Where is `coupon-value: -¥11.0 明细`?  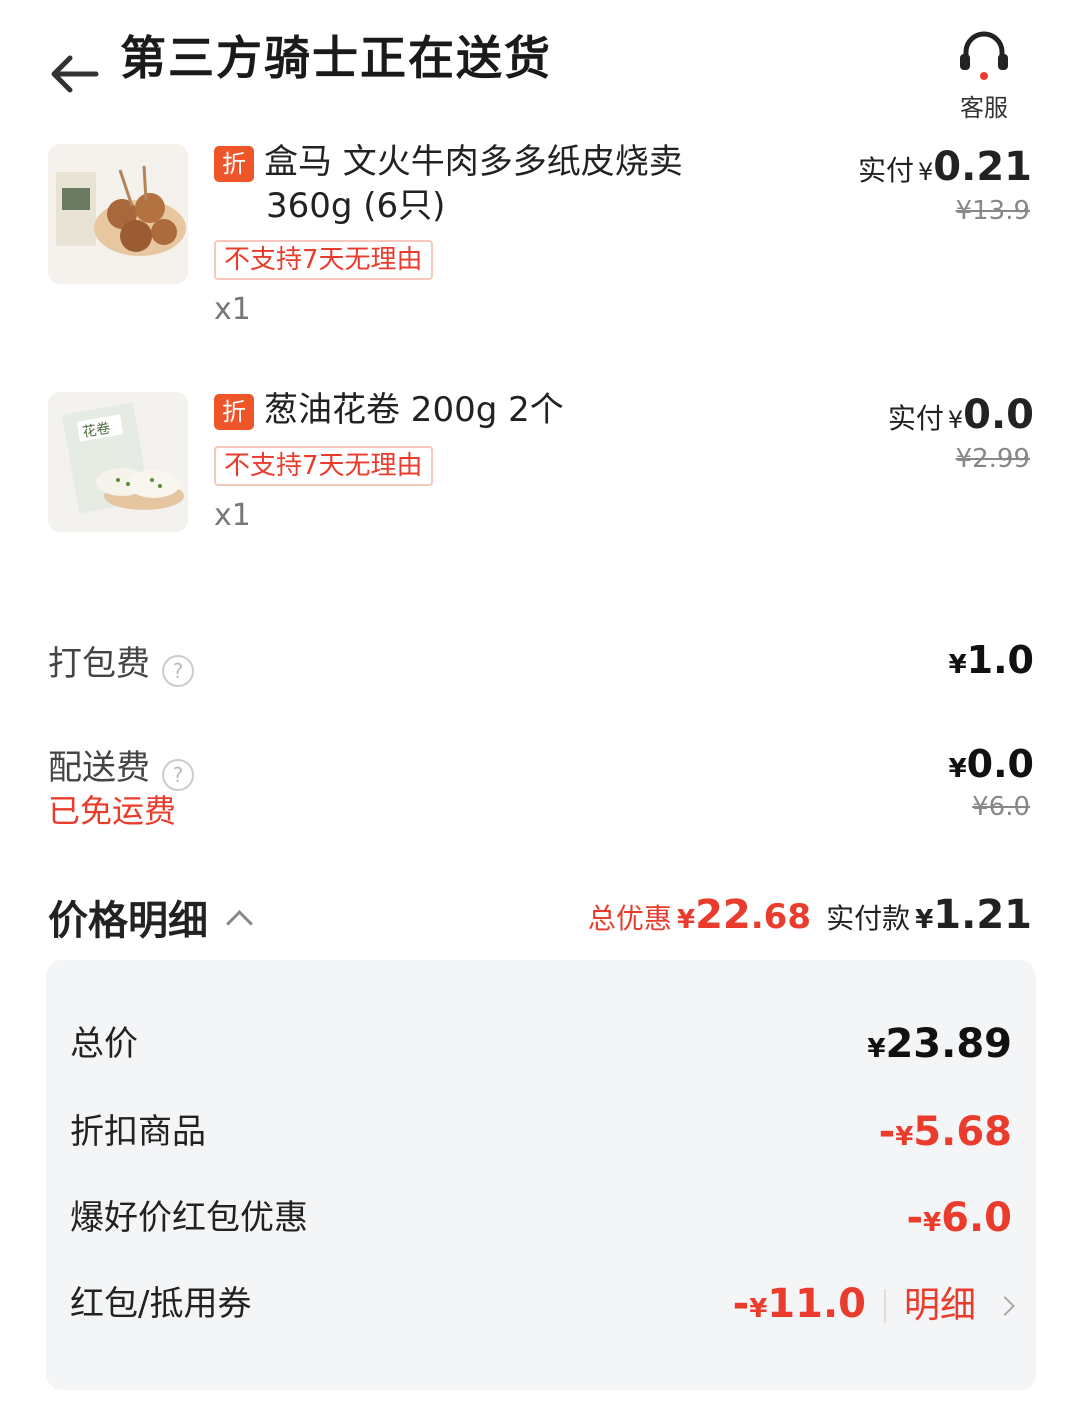 coupon-value: -¥11.0 明细 is located at coordinates (874, 1306).